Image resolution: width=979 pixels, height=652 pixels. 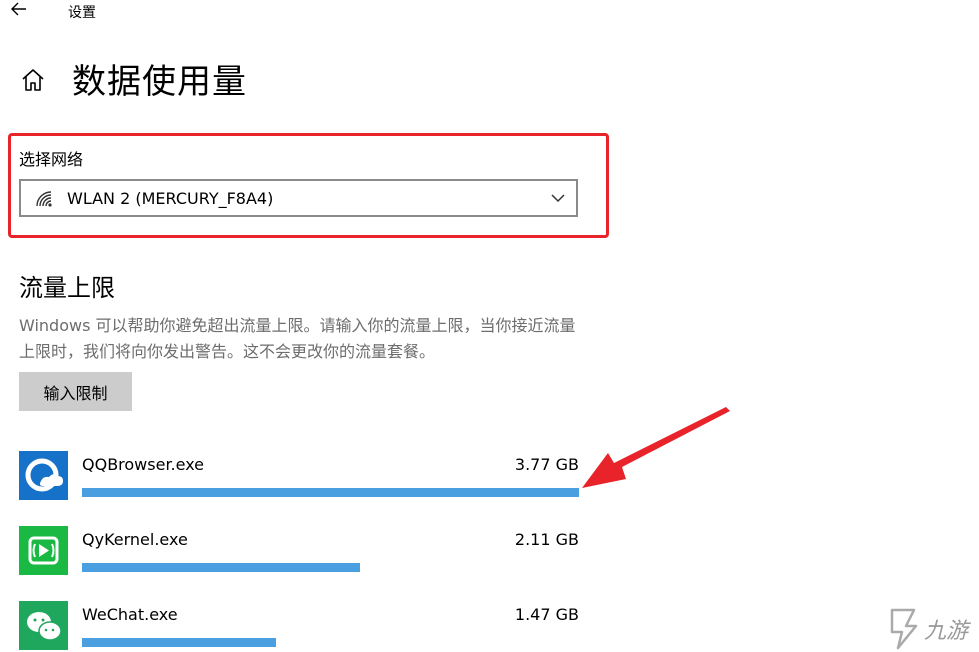 I want to click on app-usage-row: QQBrowser.exe 3.77 GB, so click(x=299, y=481).